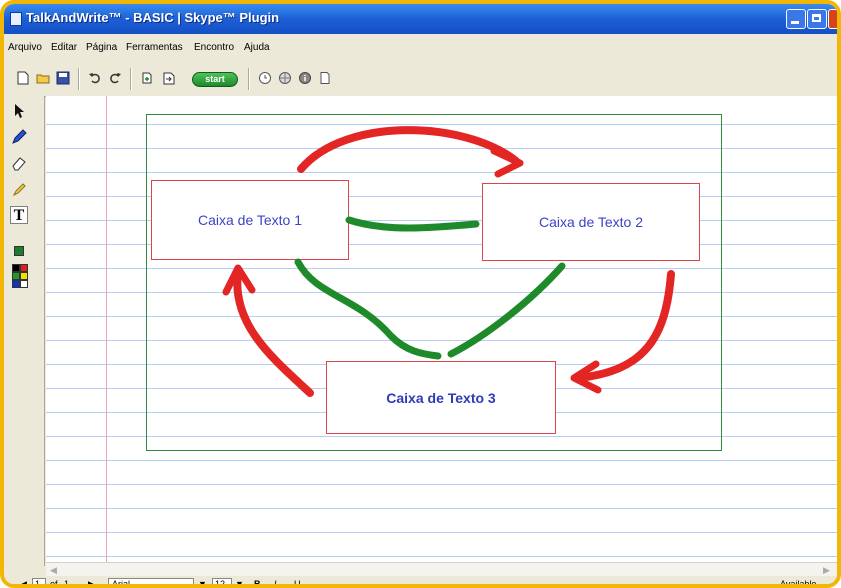  I want to click on font-name: Arial, so click(121, 583).